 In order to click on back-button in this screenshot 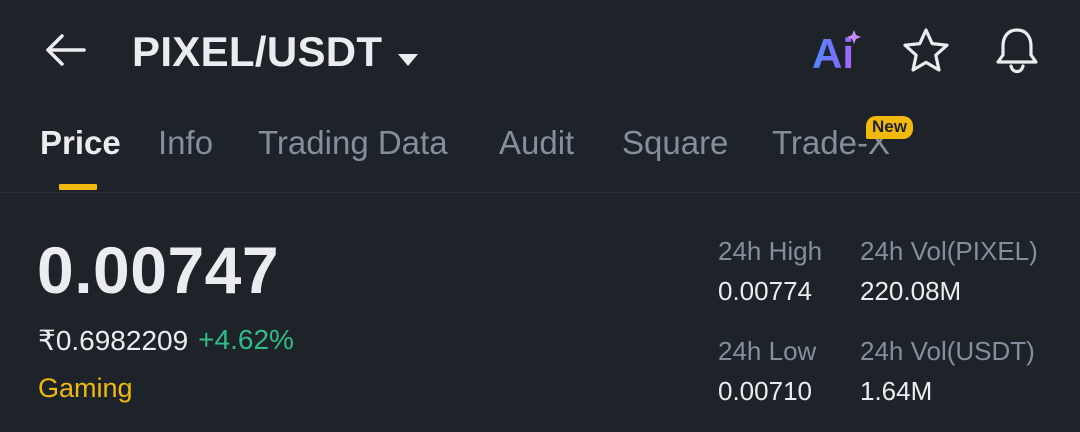, I will do `click(64, 50)`.